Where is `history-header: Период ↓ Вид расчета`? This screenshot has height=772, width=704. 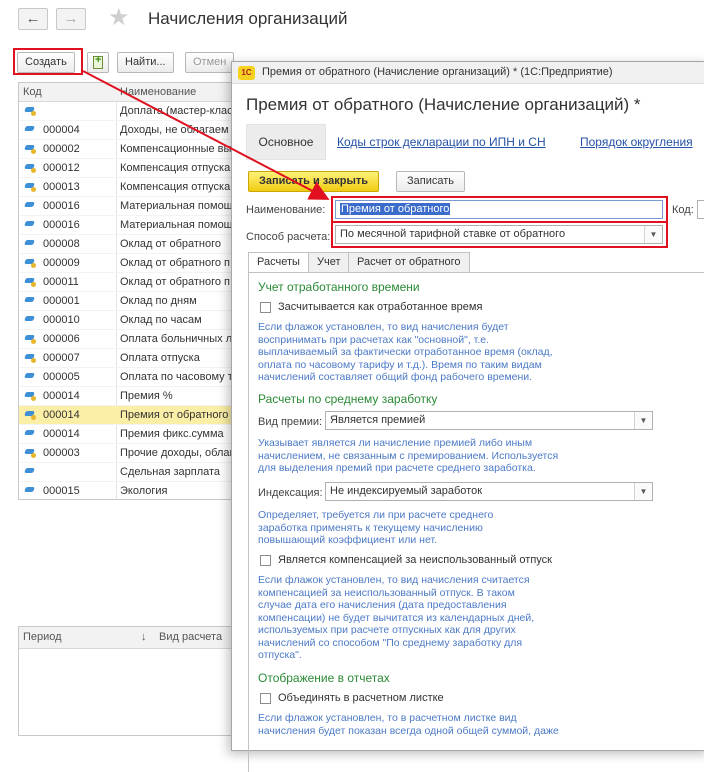
history-header: Период ↓ Вид расчета is located at coordinates (130, 638).